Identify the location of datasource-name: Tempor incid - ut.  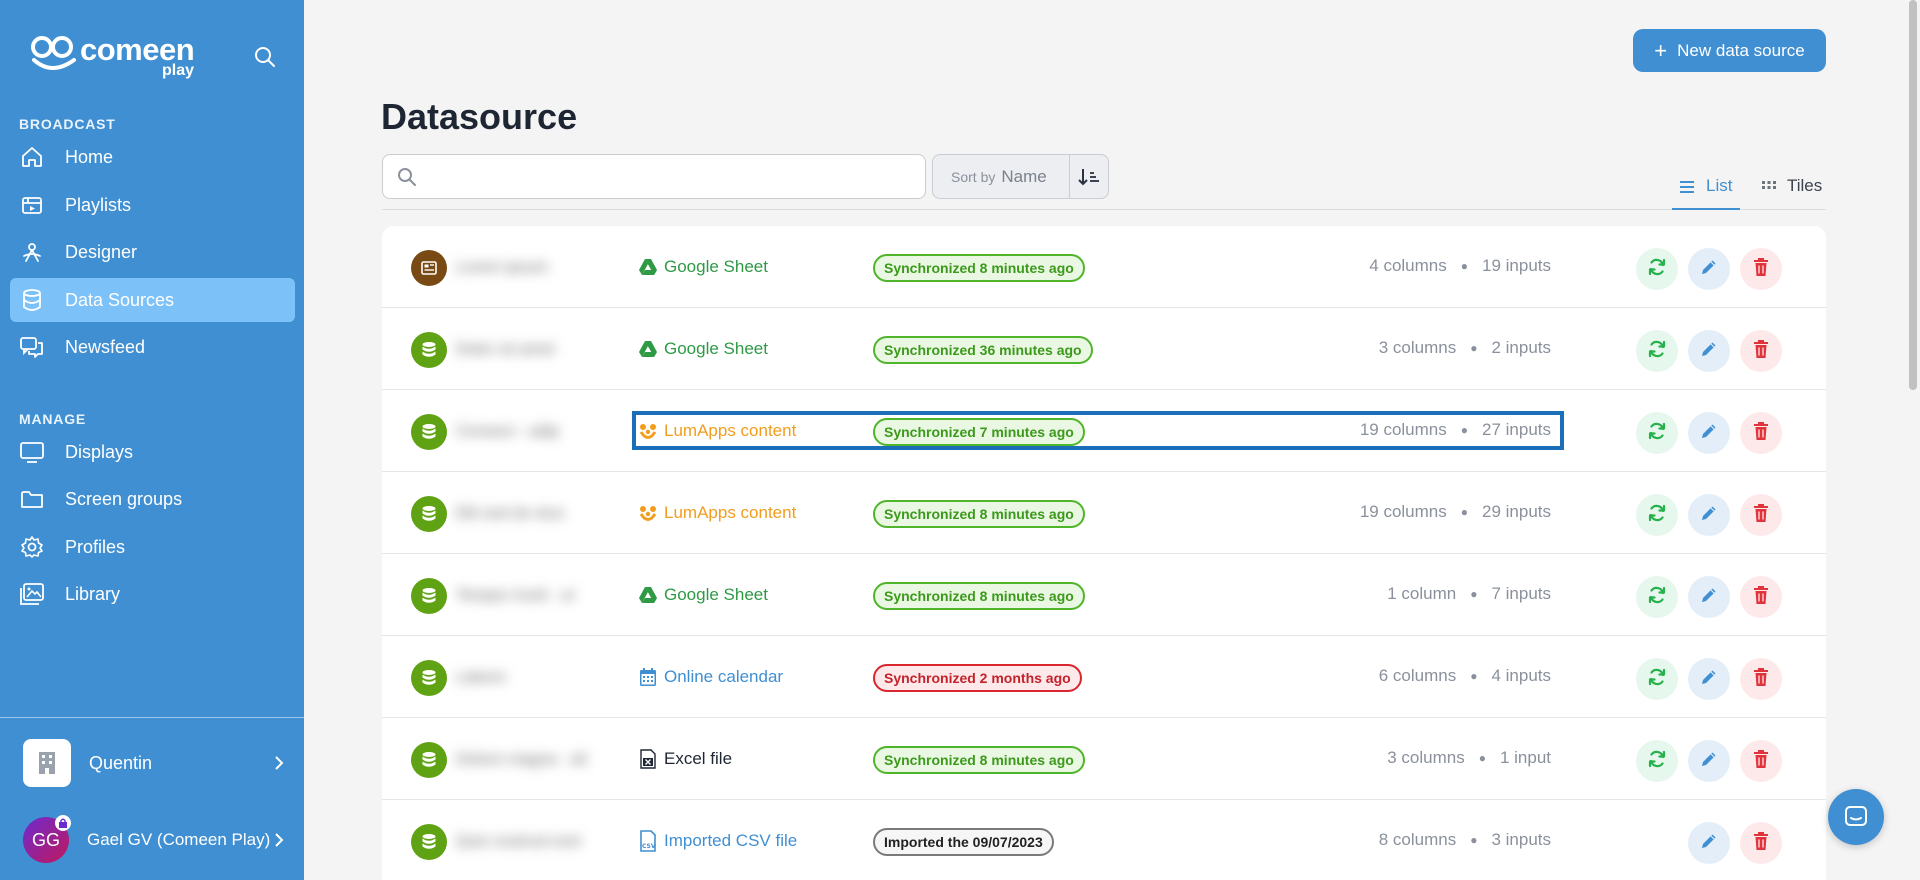
(523, 596).